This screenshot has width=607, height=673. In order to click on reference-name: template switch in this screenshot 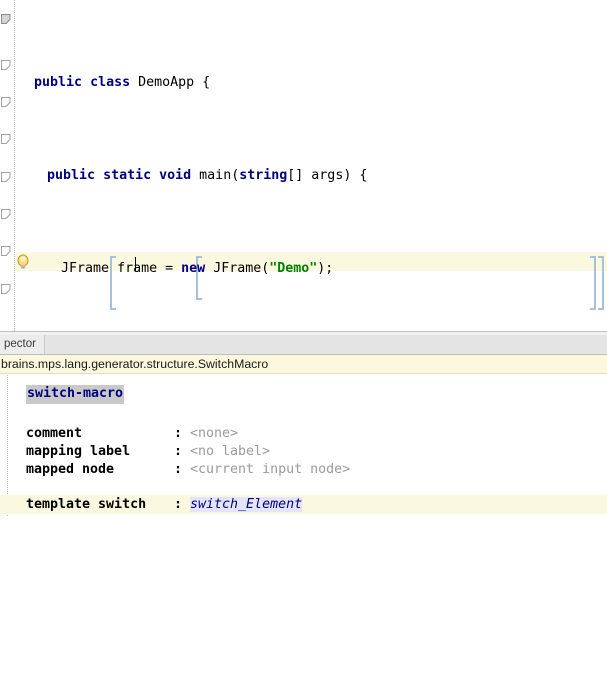, I will do `click(86, 504)`.